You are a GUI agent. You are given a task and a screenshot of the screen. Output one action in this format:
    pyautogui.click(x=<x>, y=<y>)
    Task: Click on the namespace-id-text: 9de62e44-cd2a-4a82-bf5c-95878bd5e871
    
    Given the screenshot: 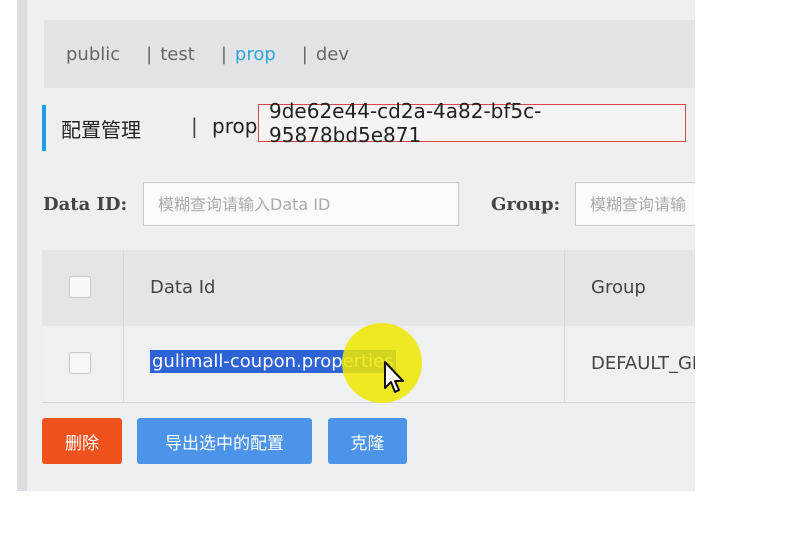 What is the action you would take?
    pyautogui.click(x=405, y=123)
    